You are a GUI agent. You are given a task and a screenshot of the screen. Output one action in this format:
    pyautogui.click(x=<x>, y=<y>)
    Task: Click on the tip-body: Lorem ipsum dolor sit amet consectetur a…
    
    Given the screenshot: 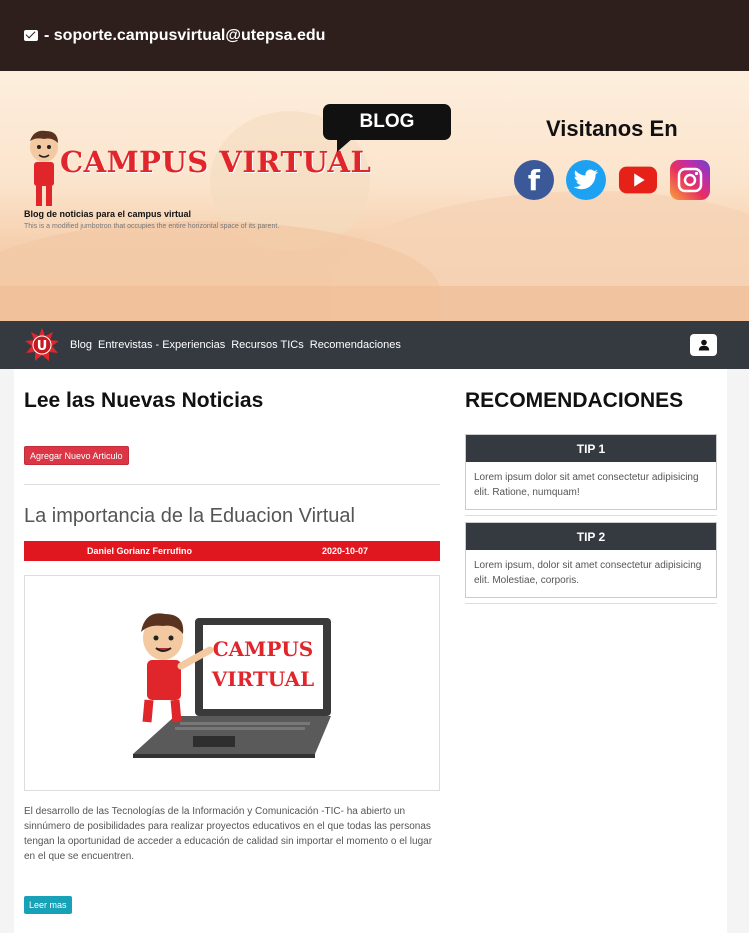 What is the action you would take?
    pyautogui.click(x=586, y=485)
    